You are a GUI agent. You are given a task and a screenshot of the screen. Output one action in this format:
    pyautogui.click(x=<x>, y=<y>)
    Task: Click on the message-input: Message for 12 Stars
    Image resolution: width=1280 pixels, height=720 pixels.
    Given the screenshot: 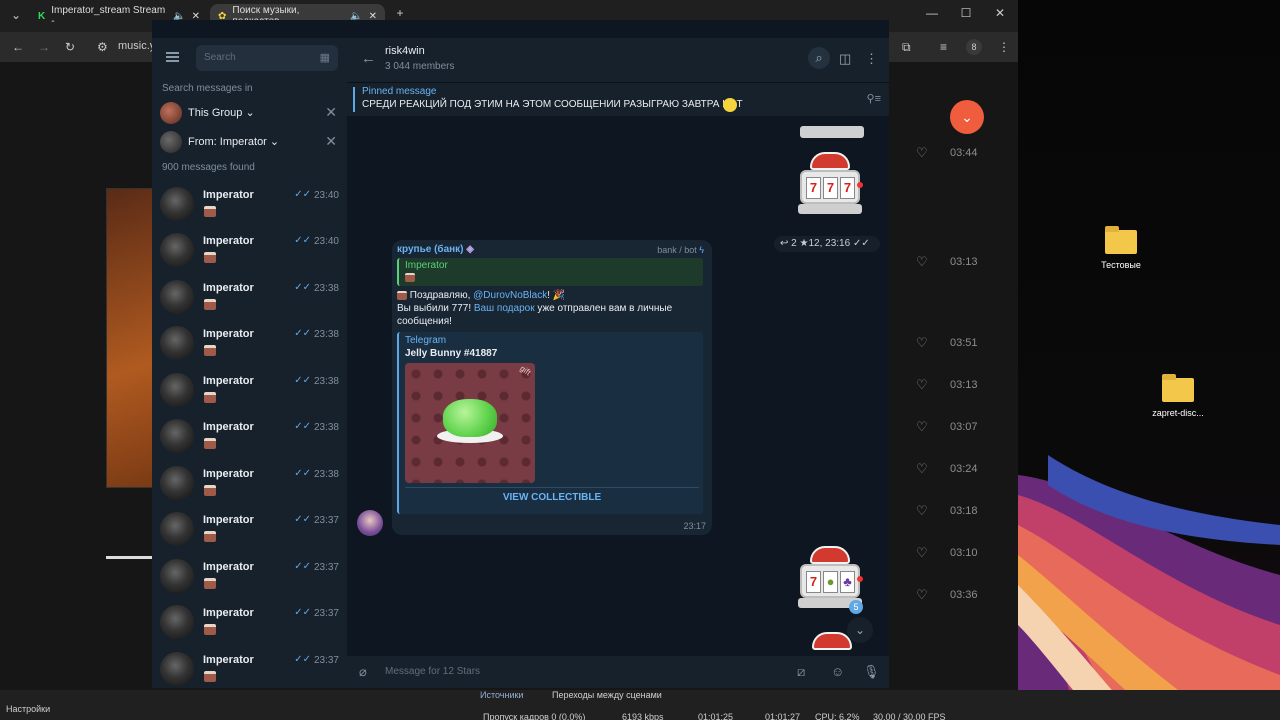 What is the action you would take?
    pyautogui.click(x=432, y=671)
    